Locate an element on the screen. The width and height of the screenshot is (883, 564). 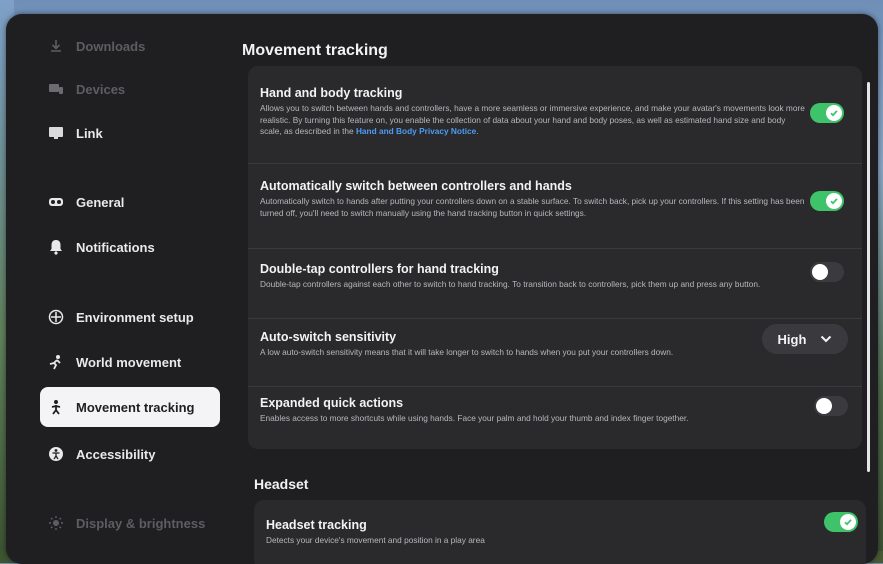
bell-icon is located at coordinates (56, 247).